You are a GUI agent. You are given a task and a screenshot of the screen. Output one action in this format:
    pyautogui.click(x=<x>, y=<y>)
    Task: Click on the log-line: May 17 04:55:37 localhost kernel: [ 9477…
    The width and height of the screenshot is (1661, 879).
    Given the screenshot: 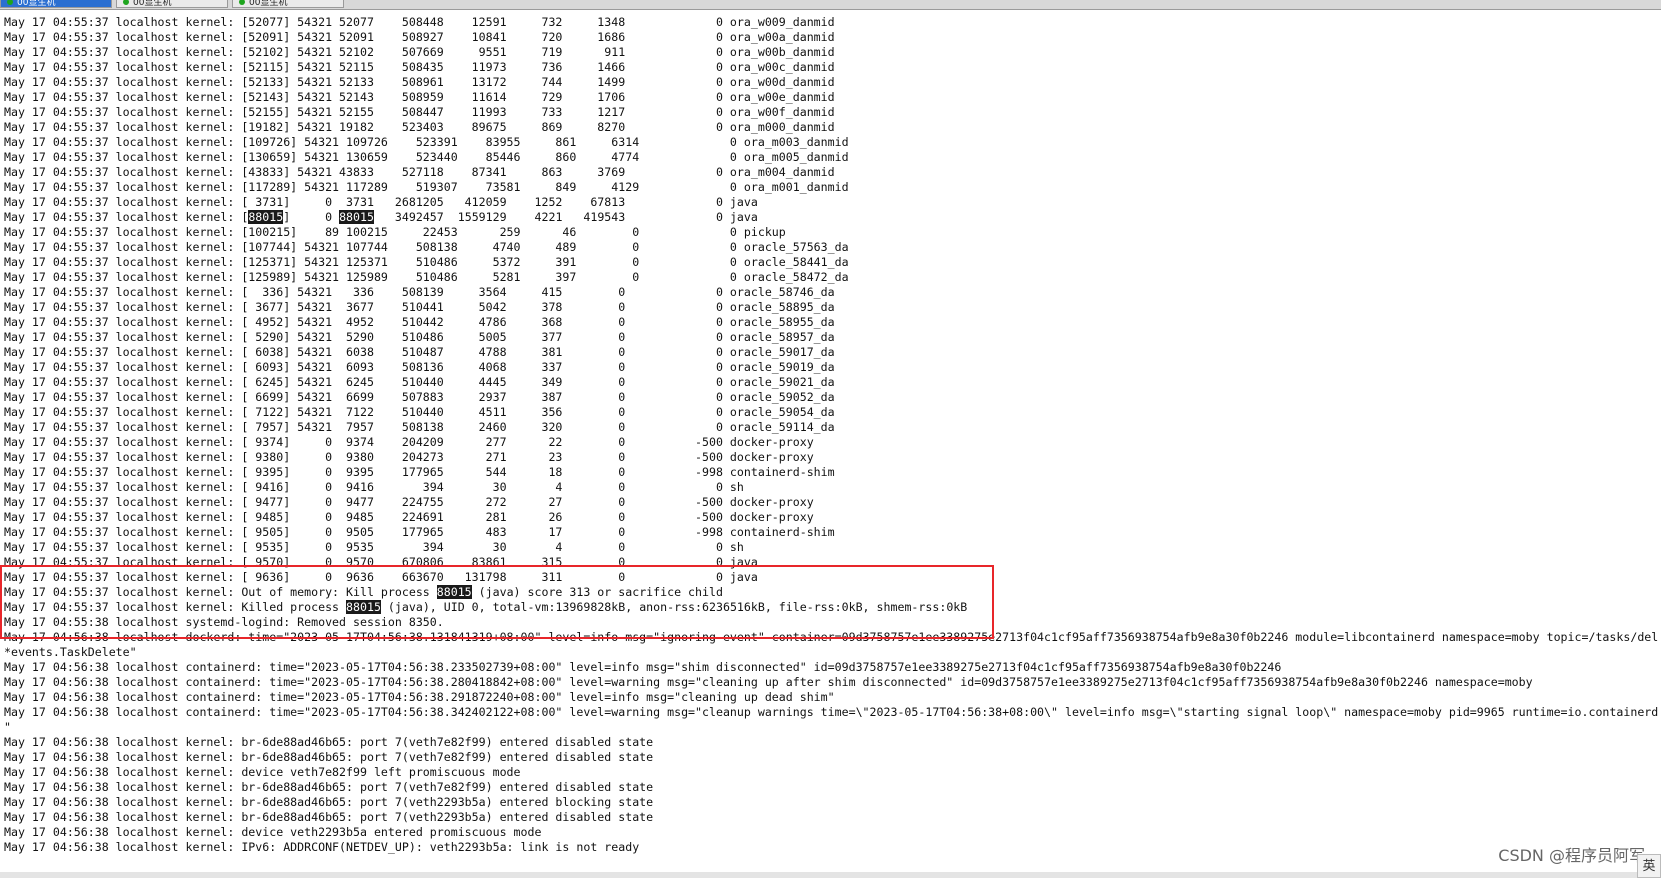 What is the action you would take?
    pyautogui.click(x=409, y=502)
    